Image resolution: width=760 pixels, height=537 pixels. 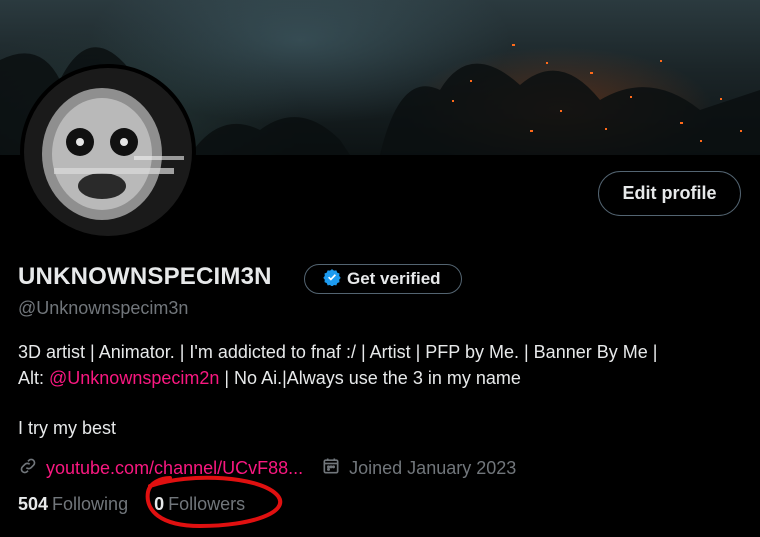 I want to click on link-icon, so click(x=28, y=468).